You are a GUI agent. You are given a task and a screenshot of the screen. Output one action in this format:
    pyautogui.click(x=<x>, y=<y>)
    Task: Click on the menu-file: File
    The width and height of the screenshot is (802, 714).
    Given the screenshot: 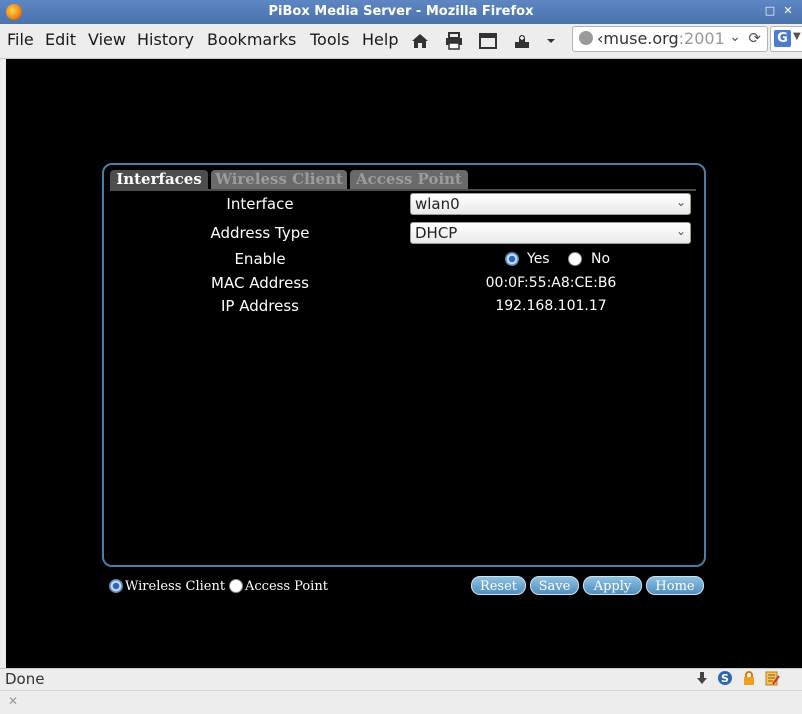 What is the action you would take?
    pyautogui.click(x=20, y=39)
    